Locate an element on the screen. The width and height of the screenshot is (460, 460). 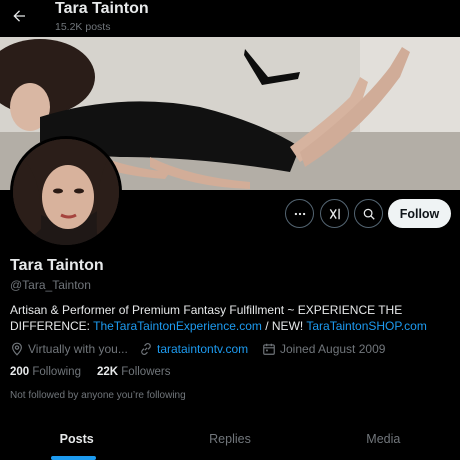
search-button is located at coordinates (368, 213).